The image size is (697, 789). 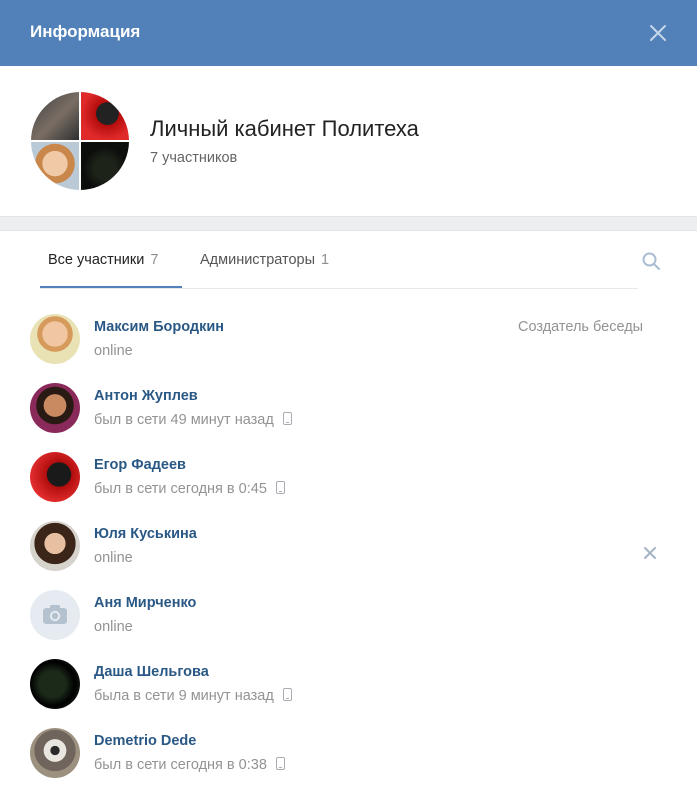 I want to click on member-status-text: был в сети сегодня в 0:38, so click(x=180, y=765).